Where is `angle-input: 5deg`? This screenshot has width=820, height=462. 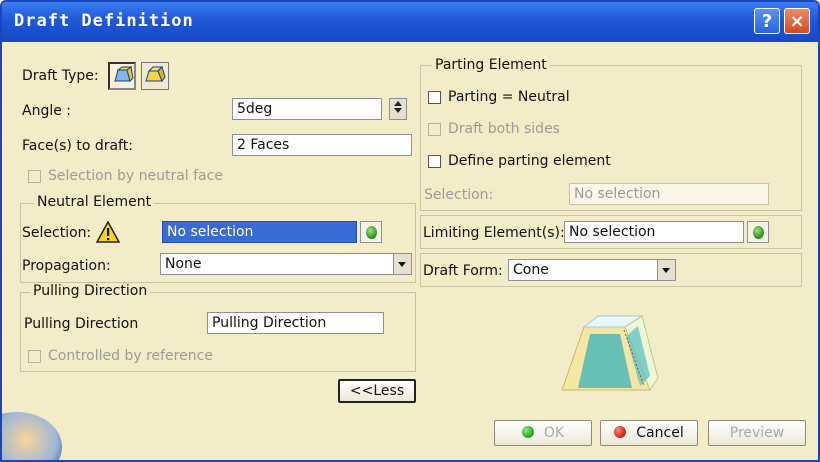 angle-input: 5deg is located at coordinates (307, 109).